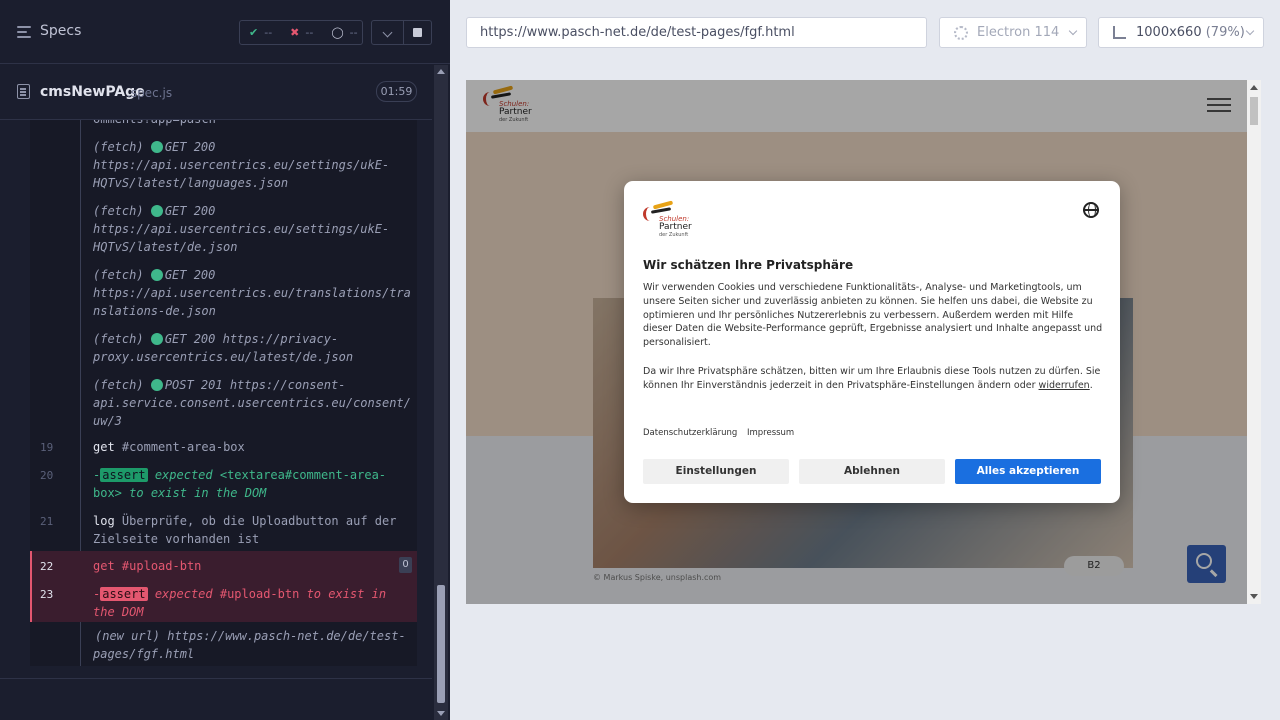  What do you see at coordinates (215, 339) in the screenshot?
I see `fetch-entry: (fetch) GET 200 https://privacy-` at bounding box center [215, 339].